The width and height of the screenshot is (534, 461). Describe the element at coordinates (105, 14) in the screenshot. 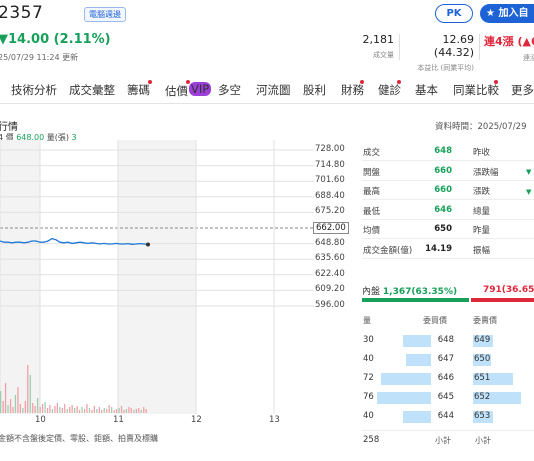

I see `industry-tag: 電腦週邊` at that location.